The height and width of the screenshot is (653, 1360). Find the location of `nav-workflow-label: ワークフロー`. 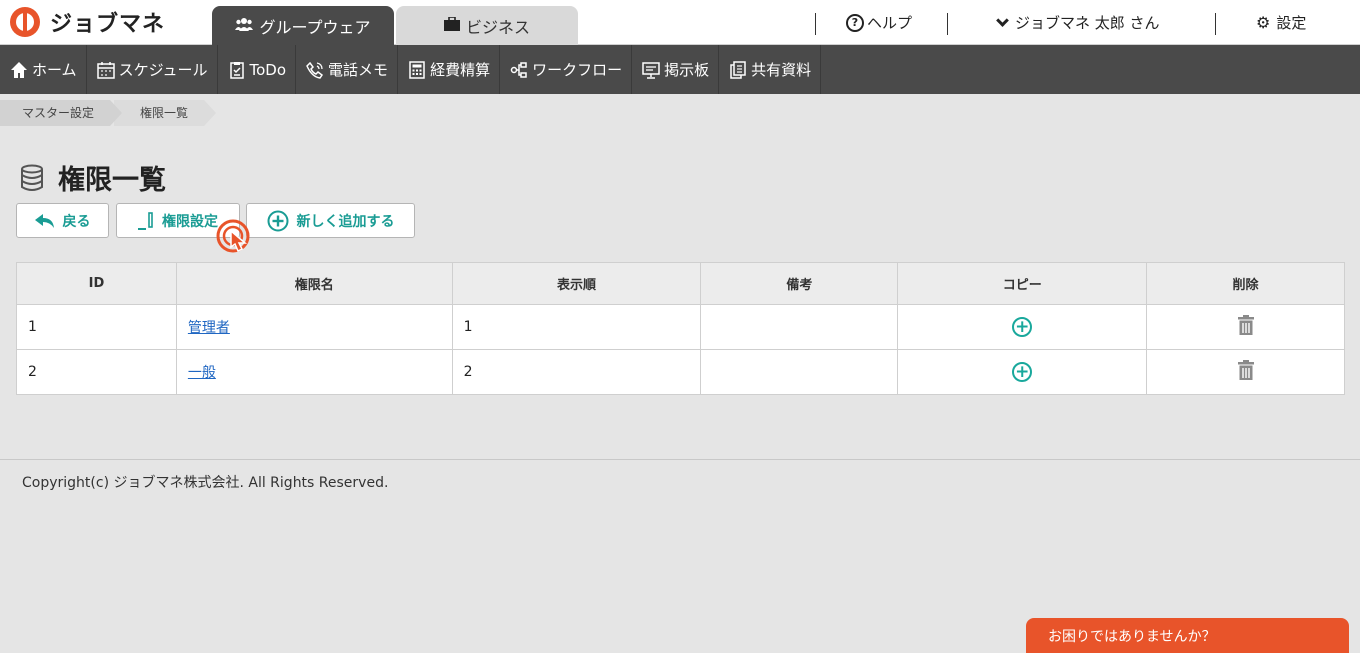

nav-workflow-label: ワークフロー is located at coordinates (577, 70).